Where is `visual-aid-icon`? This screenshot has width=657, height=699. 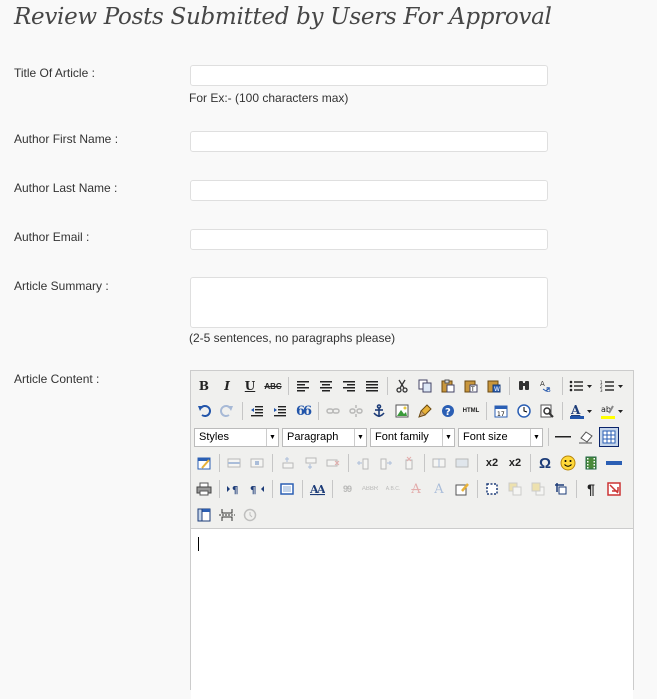
visual-aid-icon is located at coordinates (609, 437).